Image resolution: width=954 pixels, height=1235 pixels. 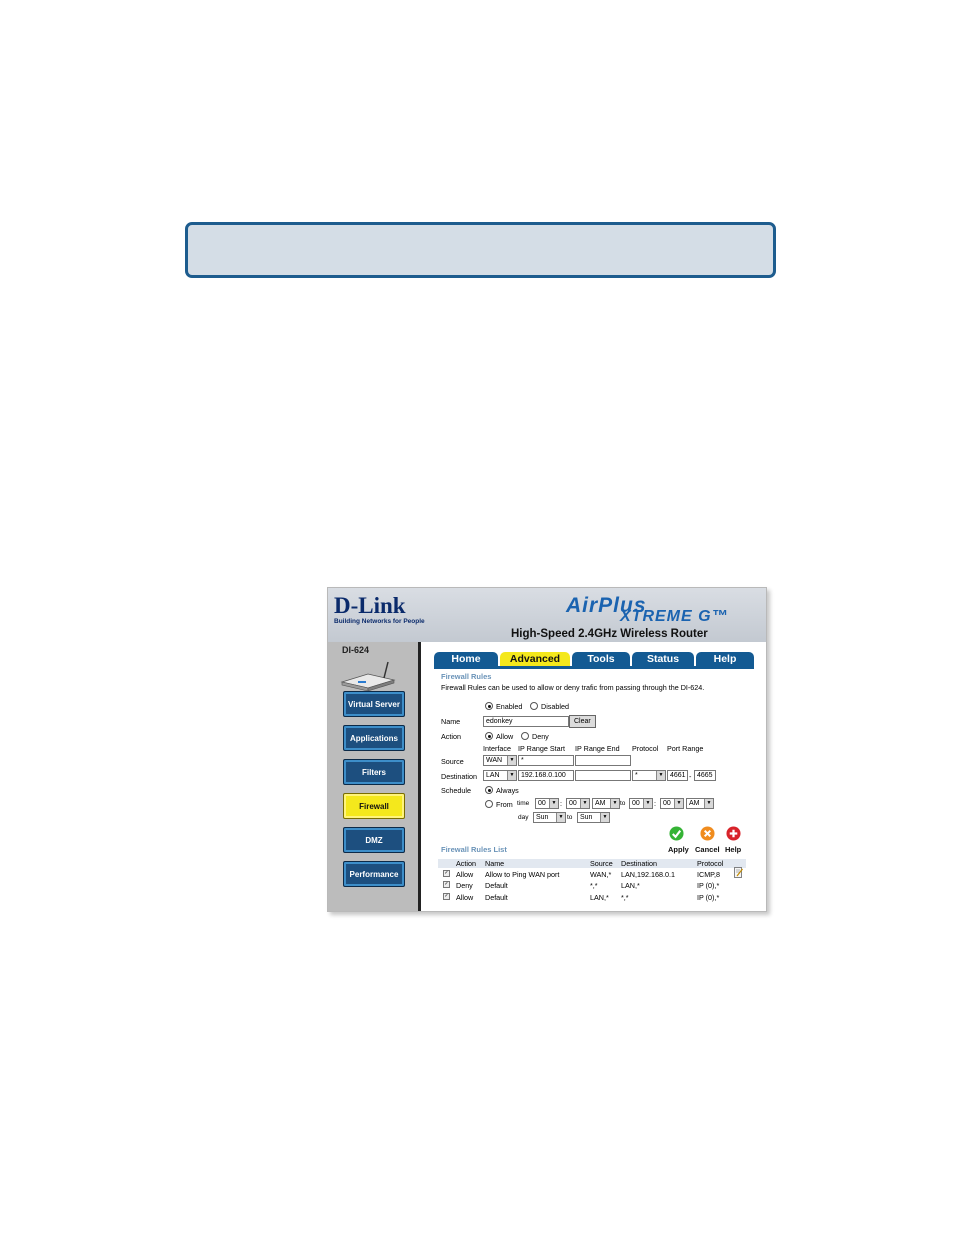 What do you see at coordinates (452, 761) in the screenshot?
I see `source-label: Source` at bounding box center [452, 761].